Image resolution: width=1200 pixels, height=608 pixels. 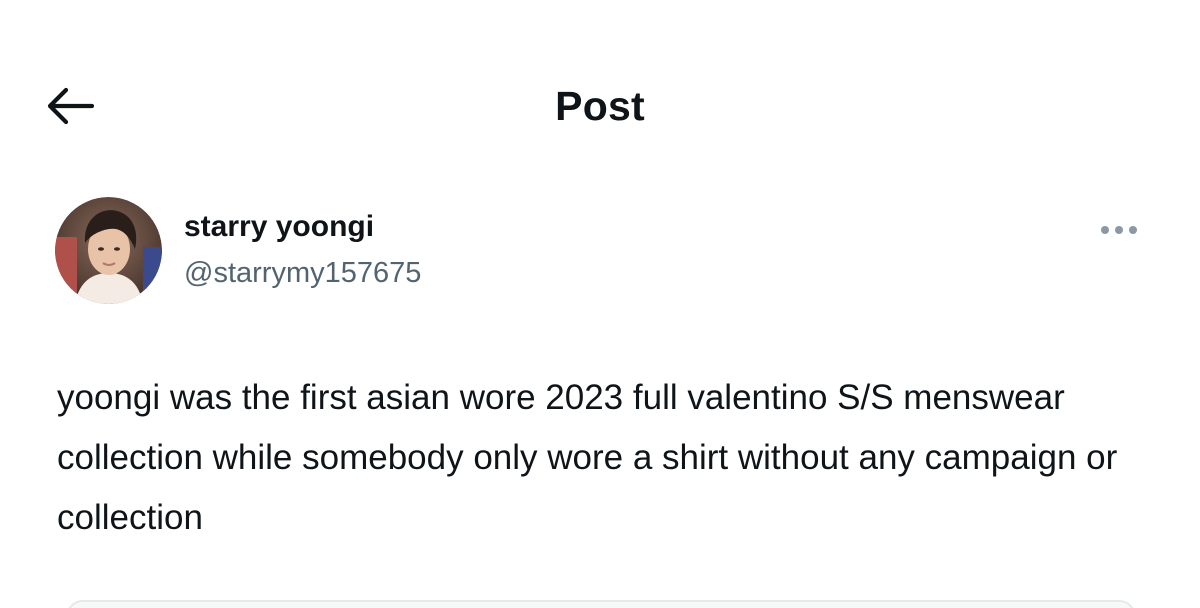 What do you see at coordinates (302, 273) in the screenshot?
I see `author-handle: @starrymy157675` at bounding box center [302, 273].